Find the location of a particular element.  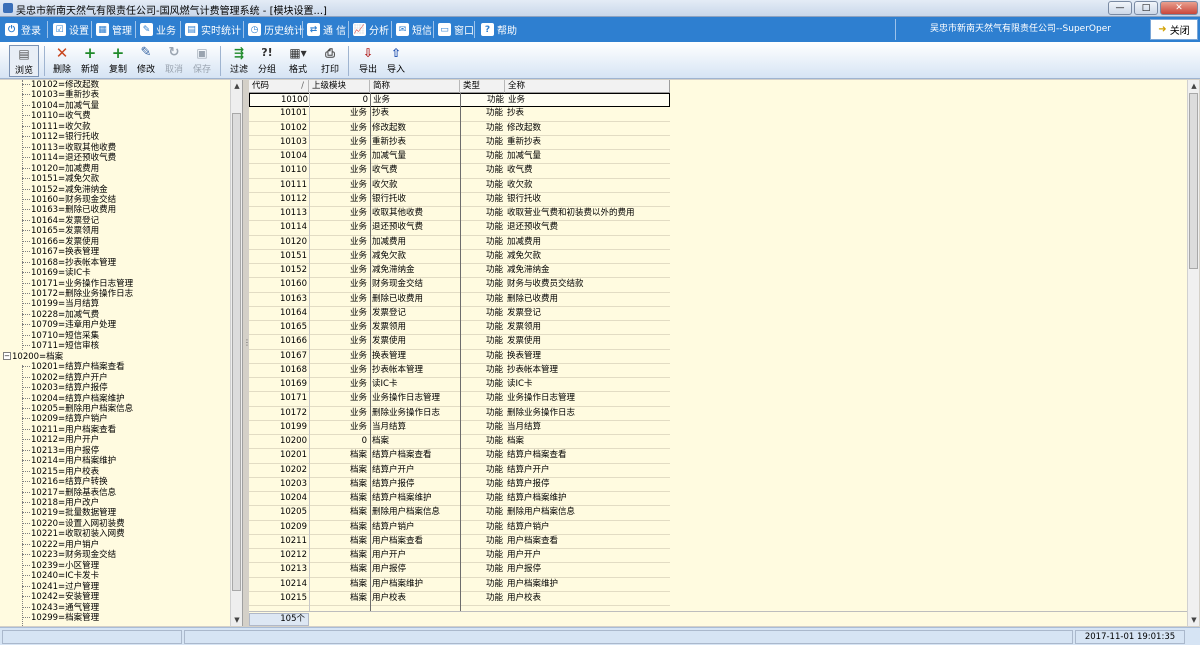

tree-node: 10228=加减气费 is located at coordinates (60, 315).